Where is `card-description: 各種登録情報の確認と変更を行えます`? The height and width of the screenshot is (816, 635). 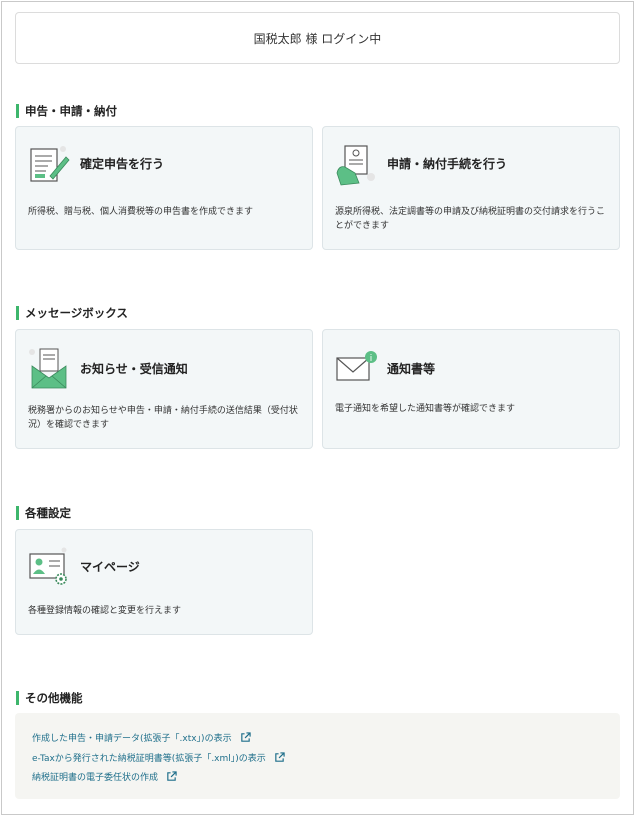
card-description: 各種登録情報の確認と変更を行えます is located at coordinates (105, 611).